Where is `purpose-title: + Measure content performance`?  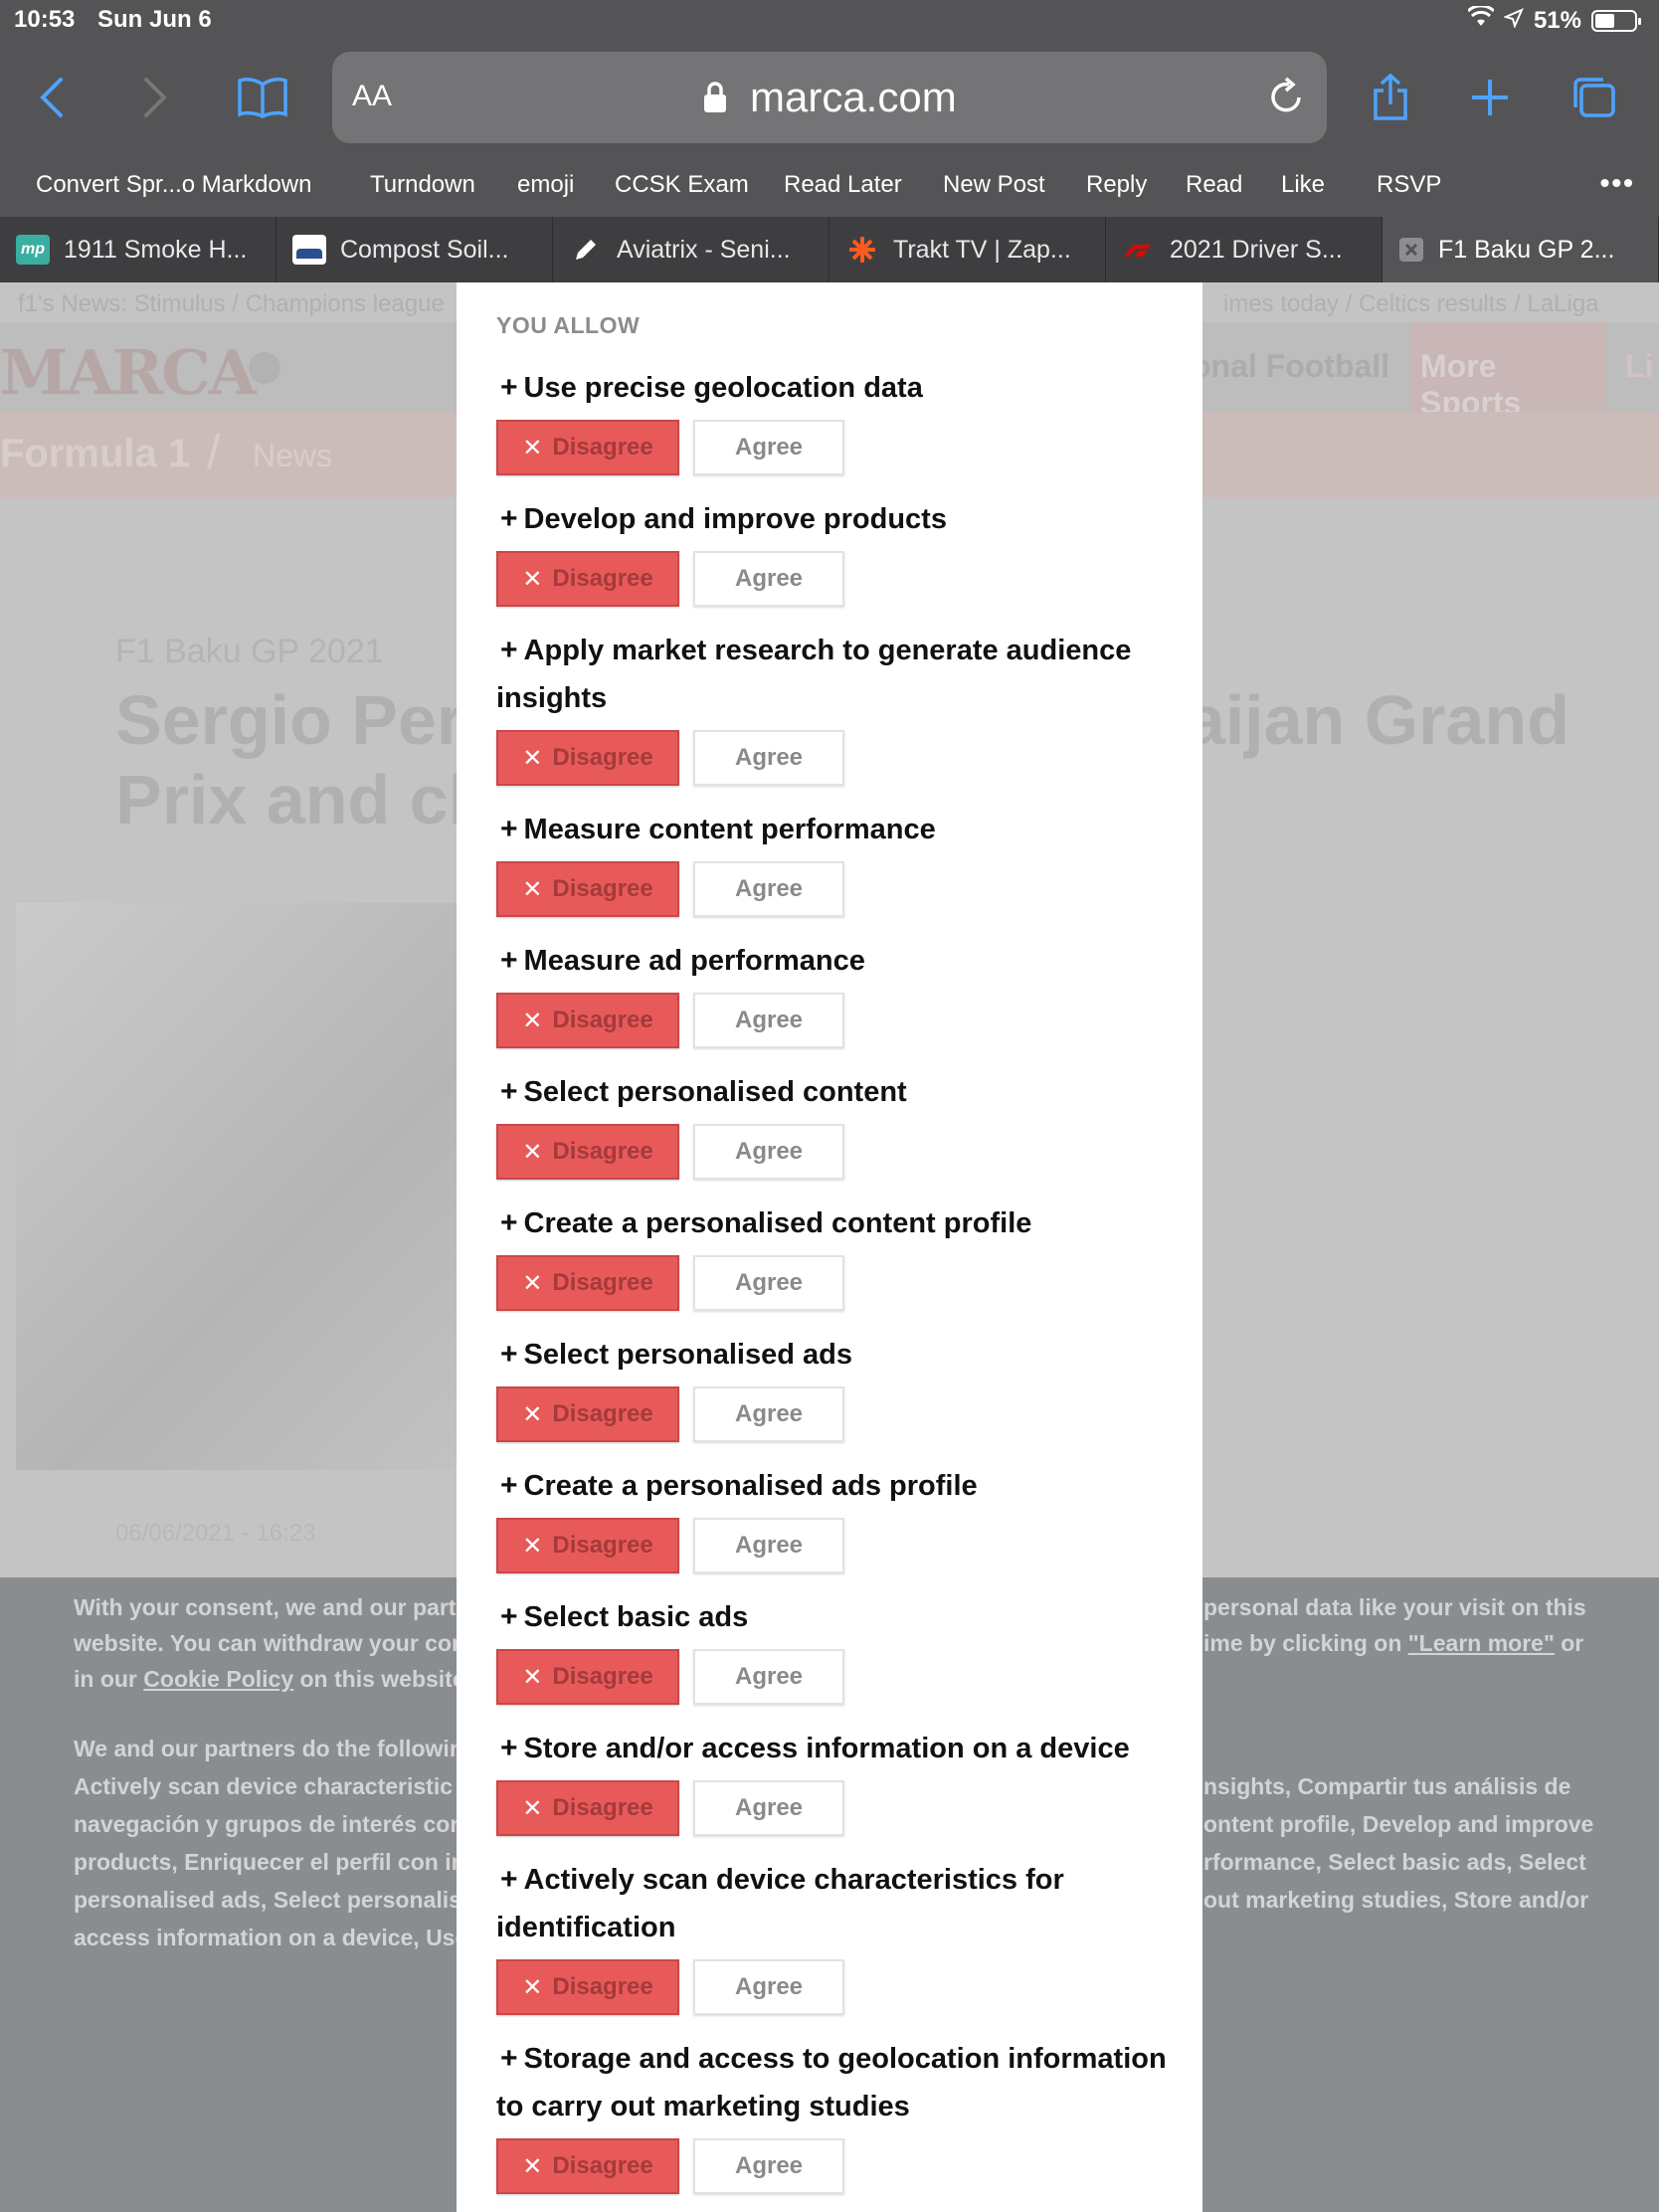 purpose-title: + Measure content performance is located at coordinates (834, 829).